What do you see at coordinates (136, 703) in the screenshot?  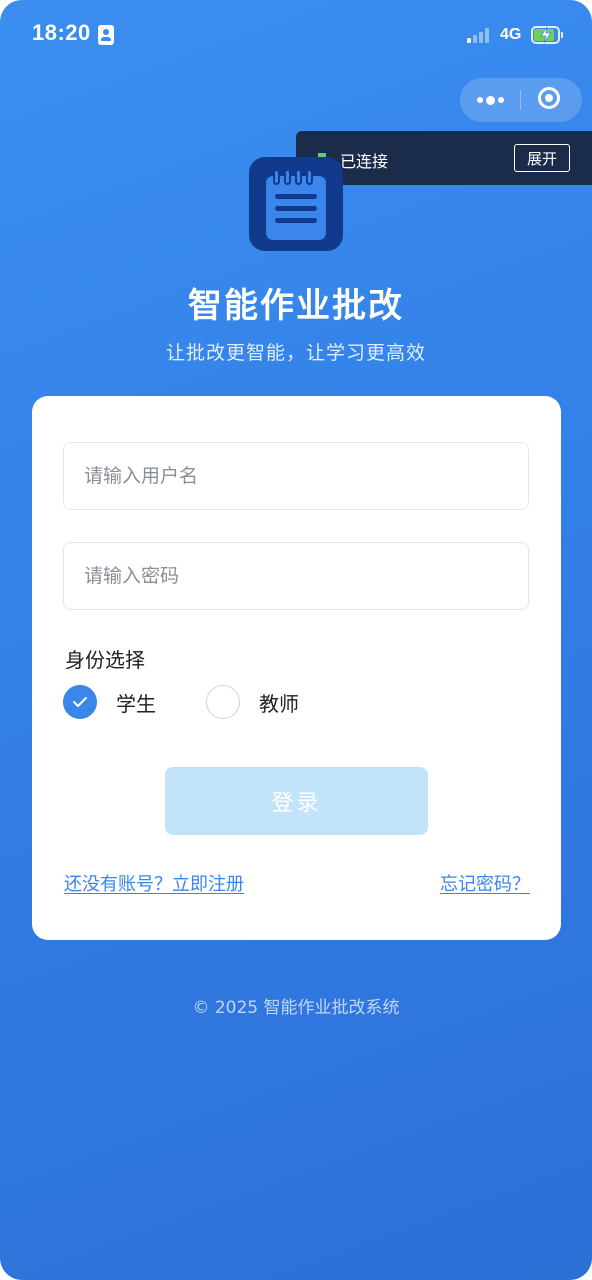 I see `role-label-student: 学生` at bounding box center [136, 703].